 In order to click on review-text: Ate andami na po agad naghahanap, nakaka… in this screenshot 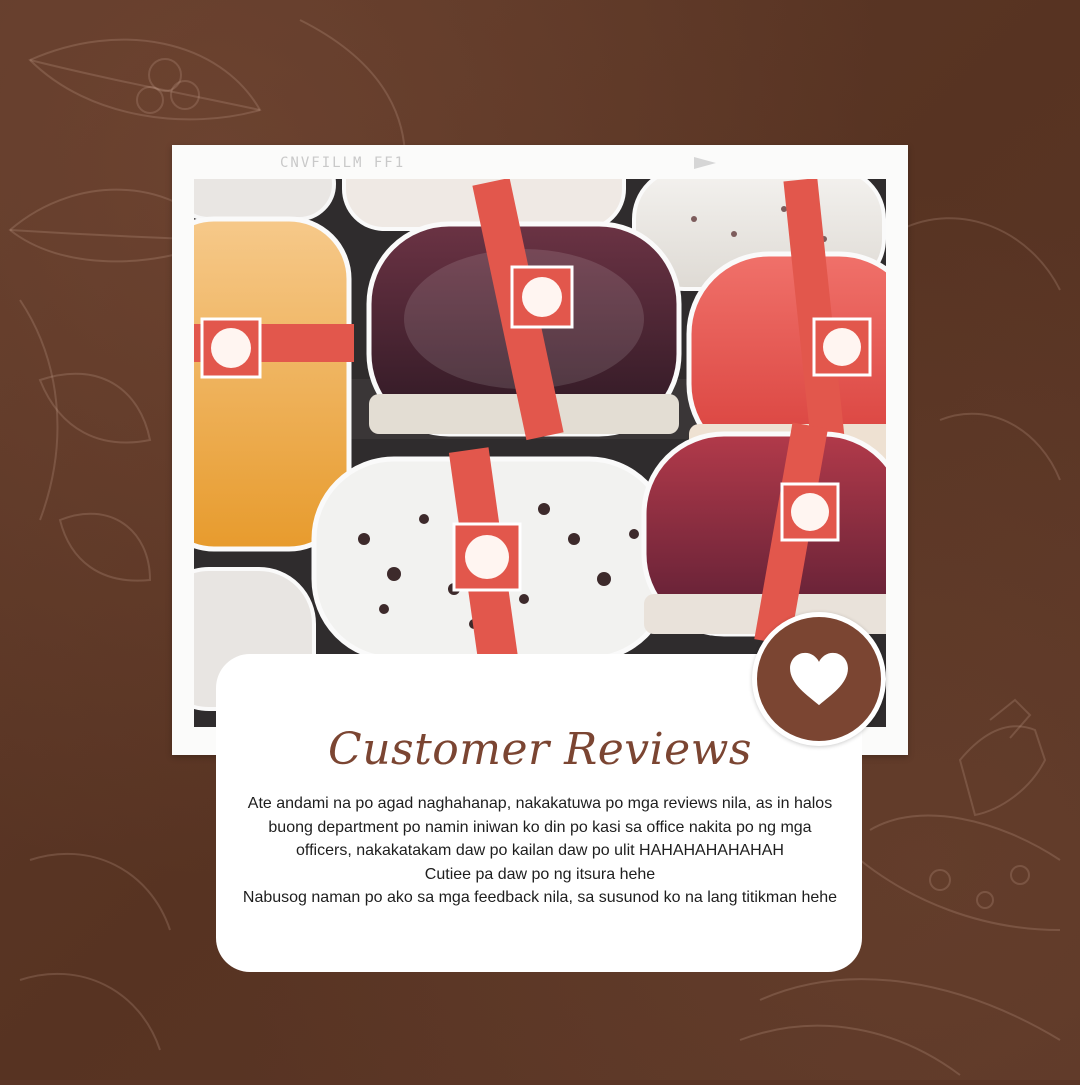, I will do `click(540, 851)`.